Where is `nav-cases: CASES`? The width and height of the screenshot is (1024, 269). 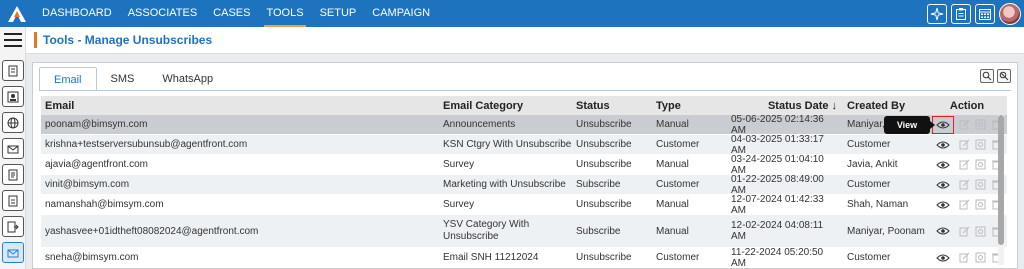 nav-cases: CASES is located at coordinates (231, 13).